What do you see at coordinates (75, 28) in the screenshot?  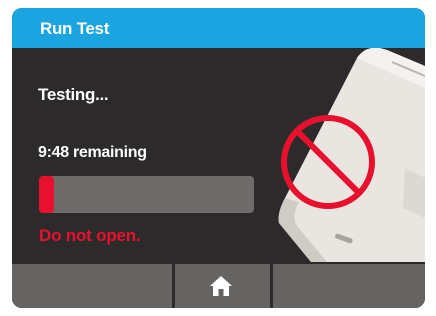 I see `screen-title: Run Test` at bounding box center [75, 28].